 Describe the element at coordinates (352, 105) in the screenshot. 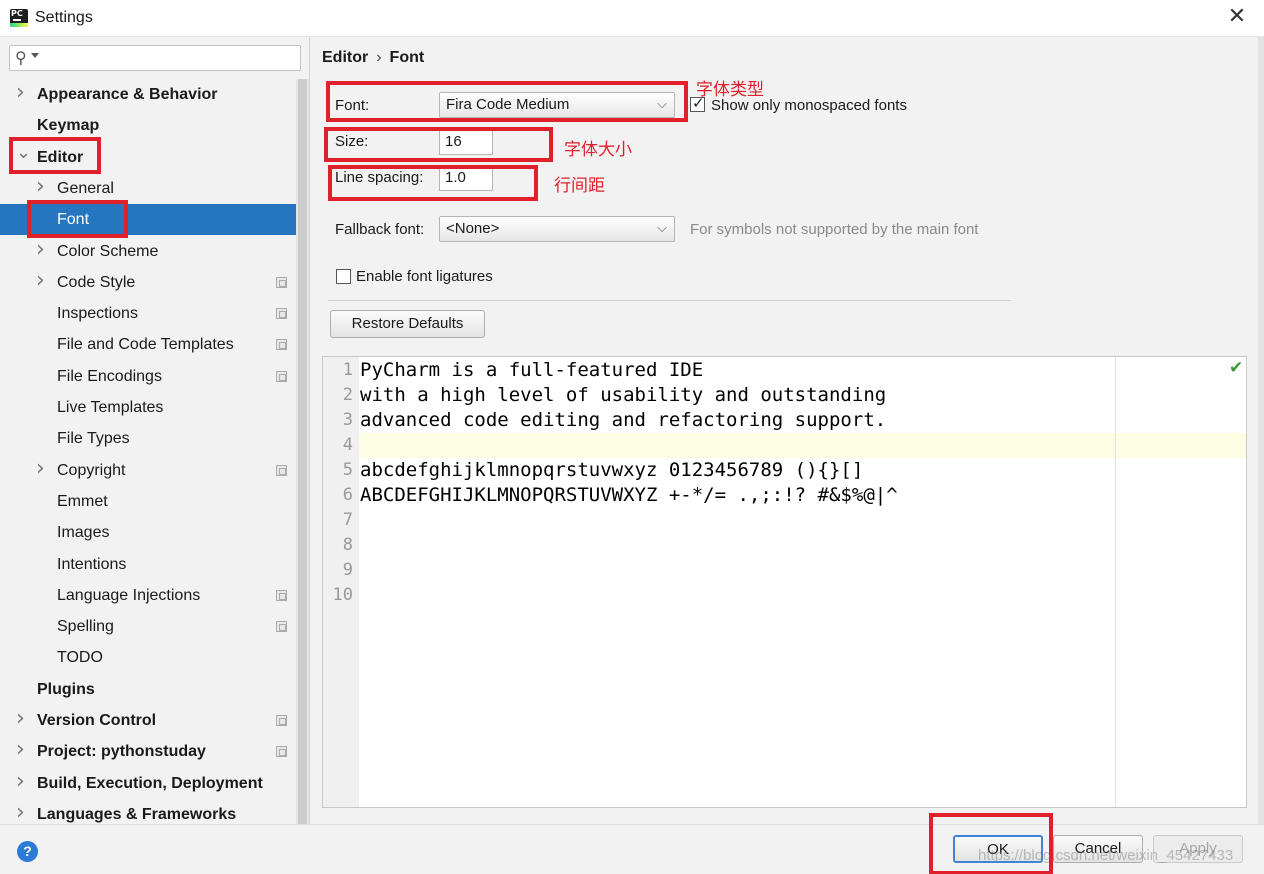

I see `font-label: Font:` at that location.